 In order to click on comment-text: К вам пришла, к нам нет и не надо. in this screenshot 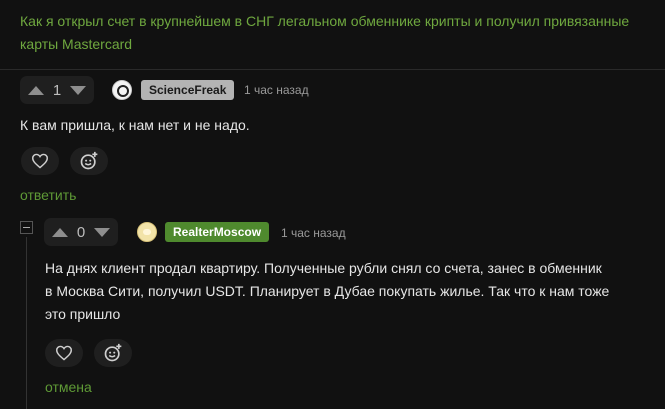, I will do `click(135, 125)`.